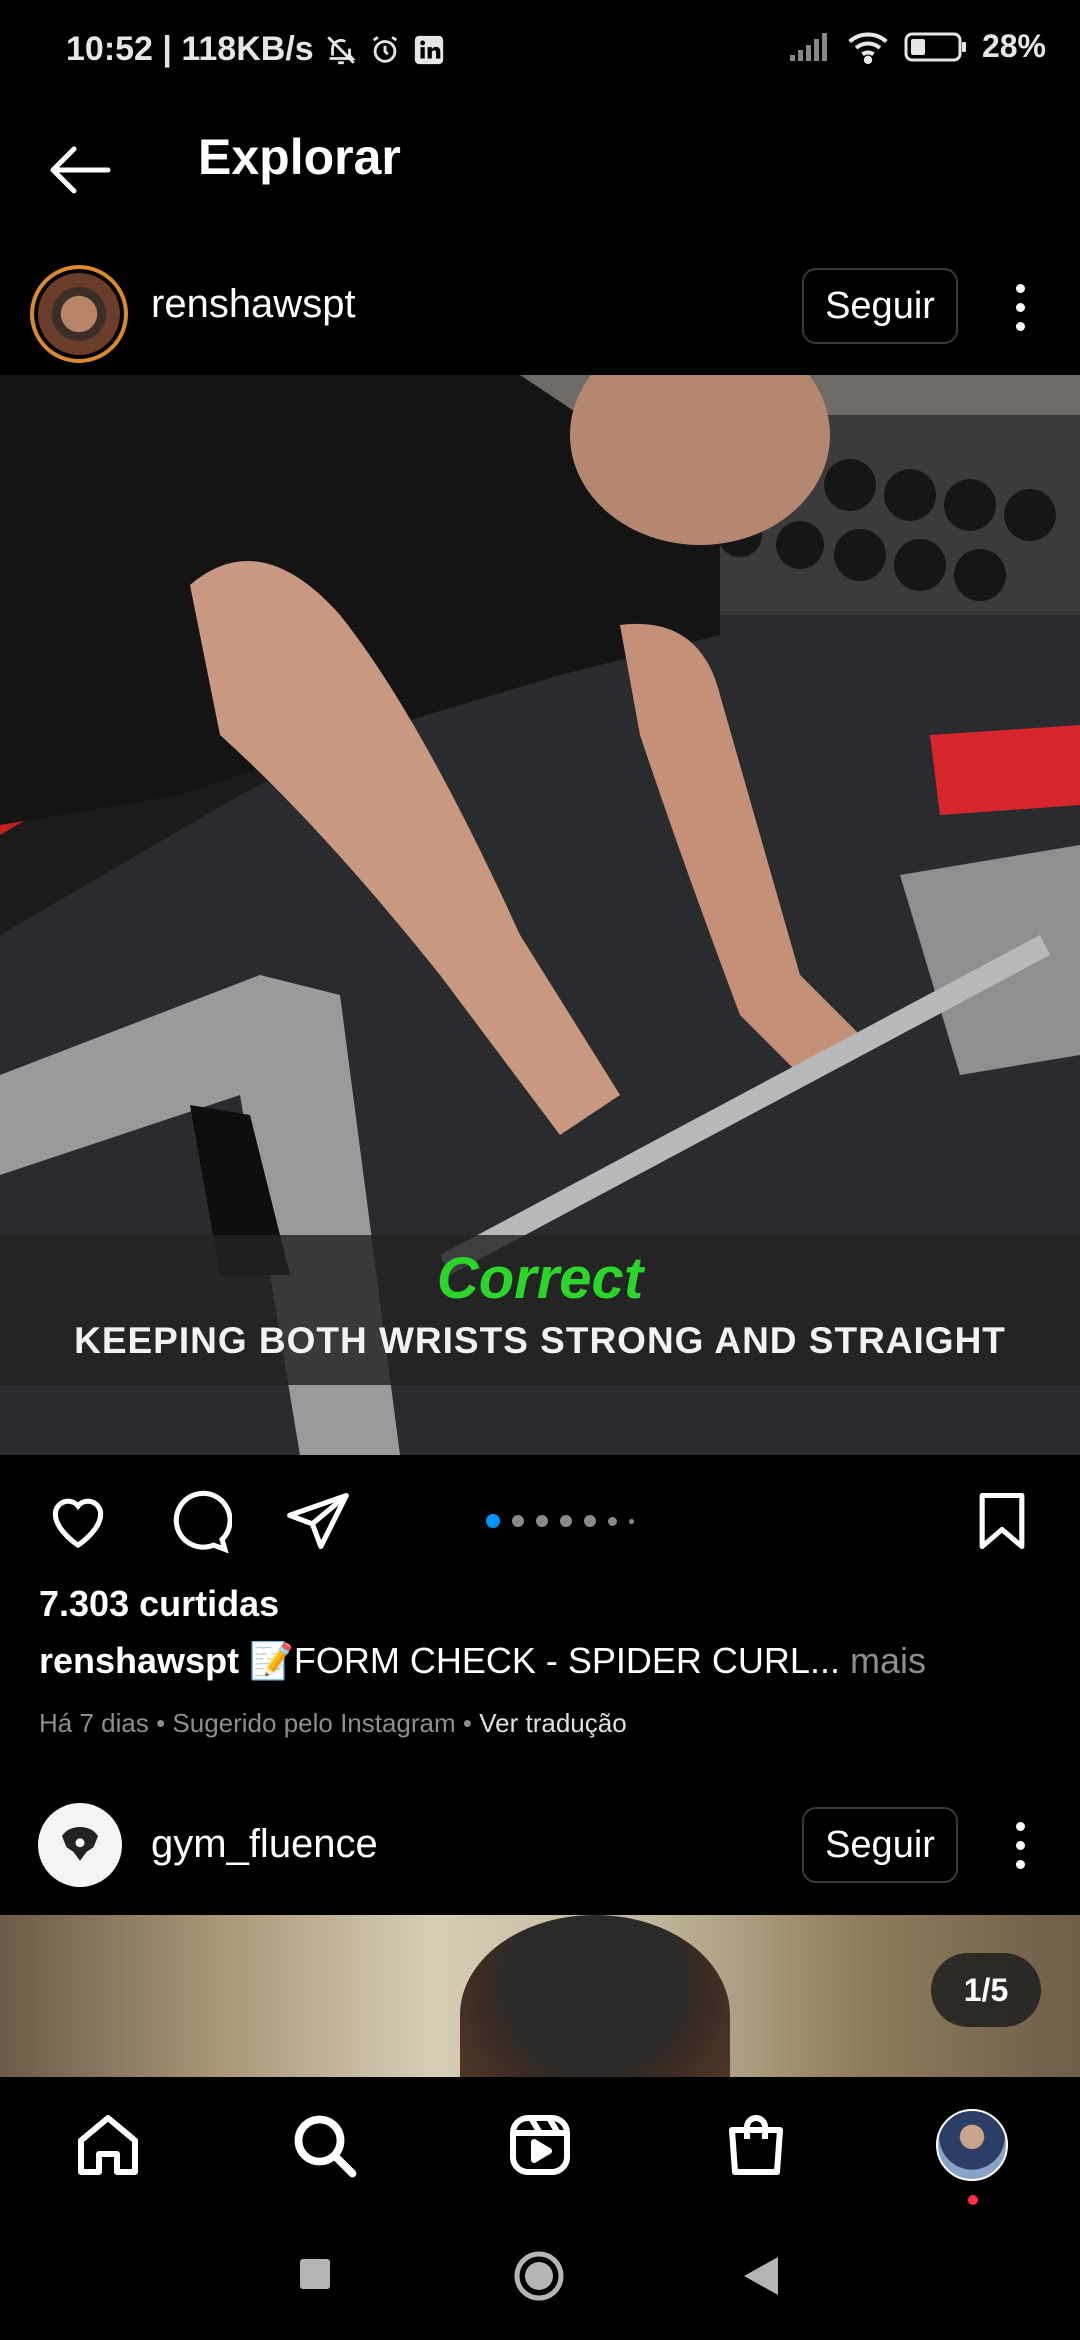 The image size is (1080, 2340). Describe the element at coordinates (79, 314) in the screenshot. I see `avatar` at that location.